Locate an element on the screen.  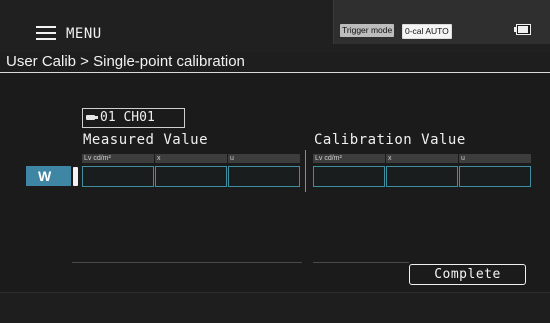
zero-cal-badge: 0-cal AUTO is located at coordinates (427, 31).